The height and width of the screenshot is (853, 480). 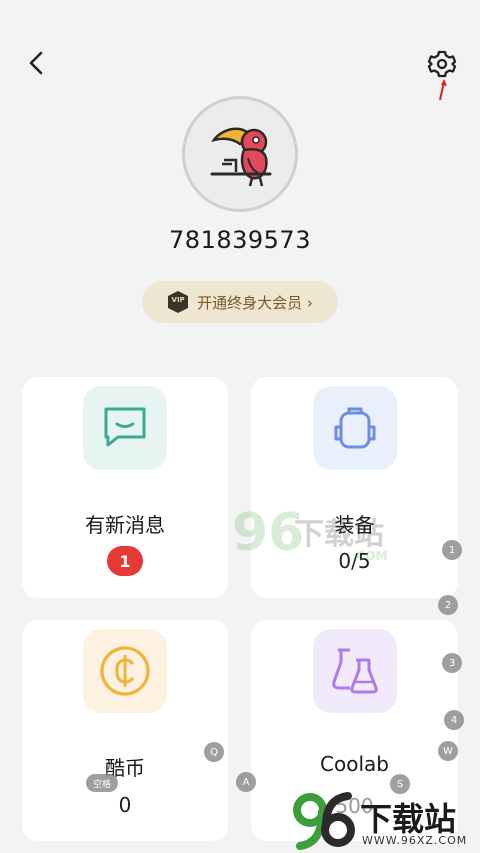 I want to click on annotation-arrow-icon, so click(x=443, y=90).